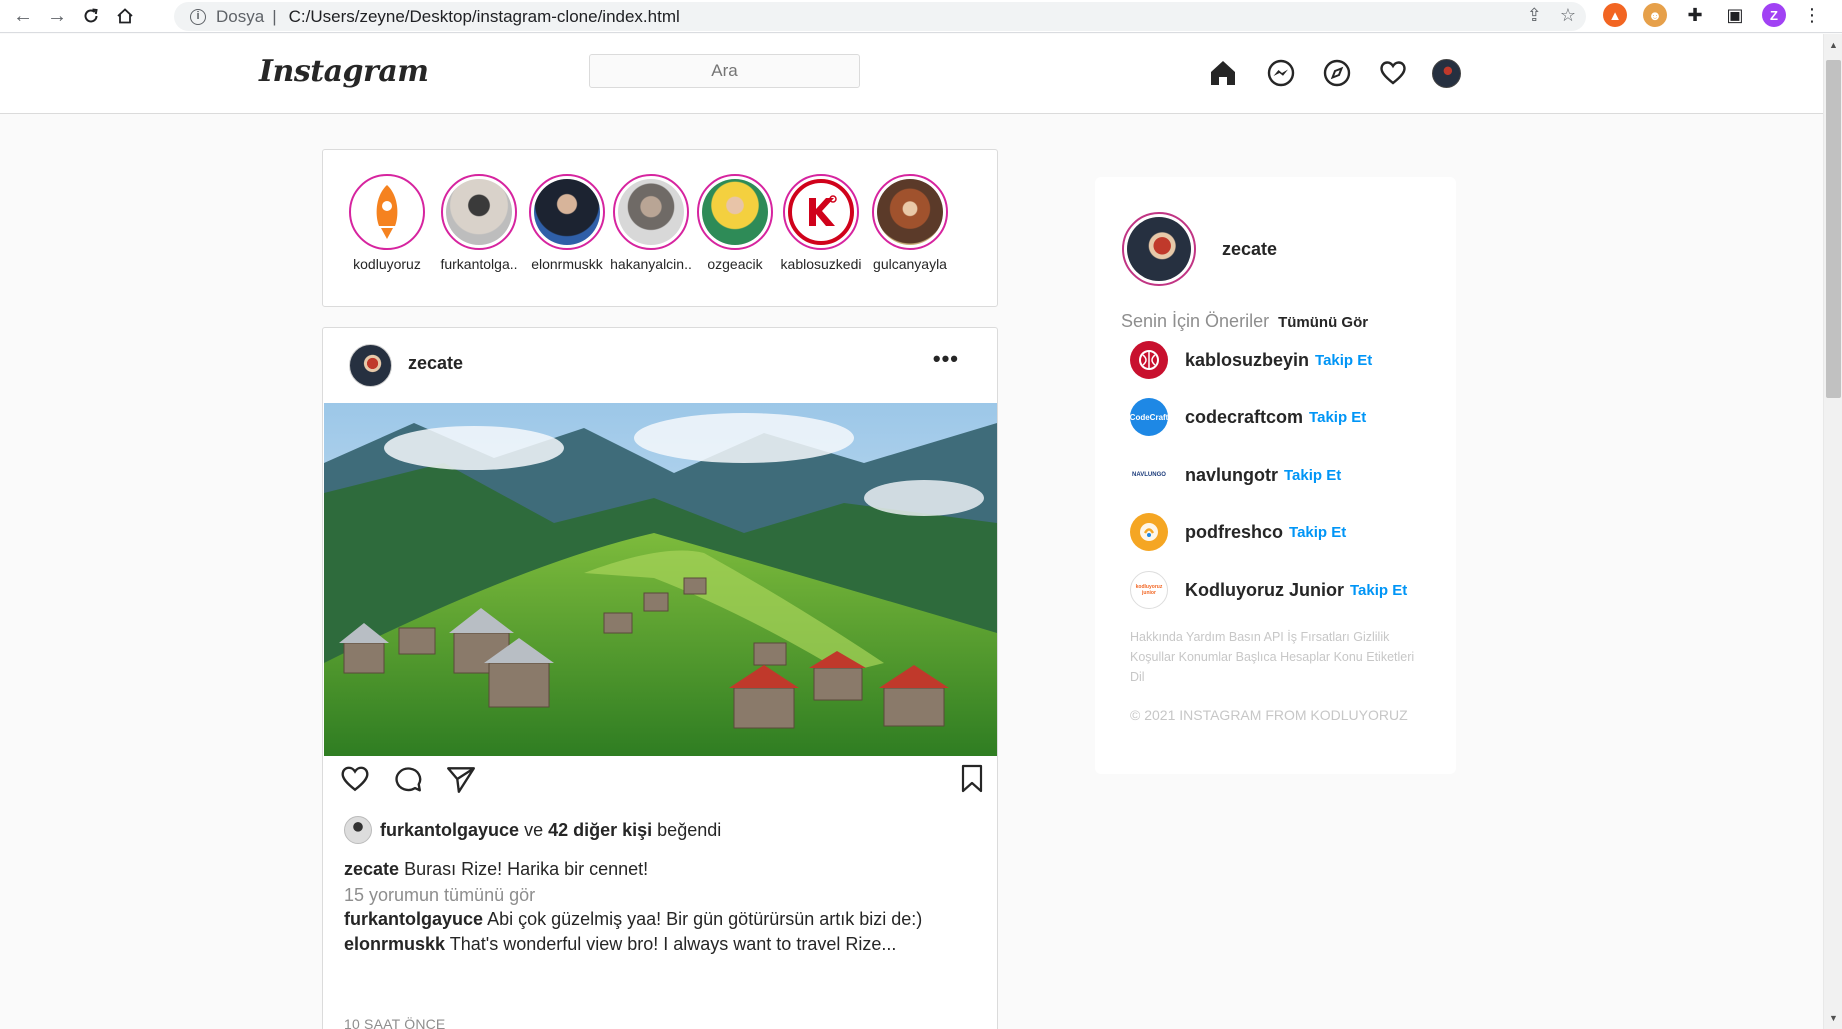  What do you see at coordinates (125, 16) in the screenshot?
I see `home-browser-icon` at bounding box center [125, 16].